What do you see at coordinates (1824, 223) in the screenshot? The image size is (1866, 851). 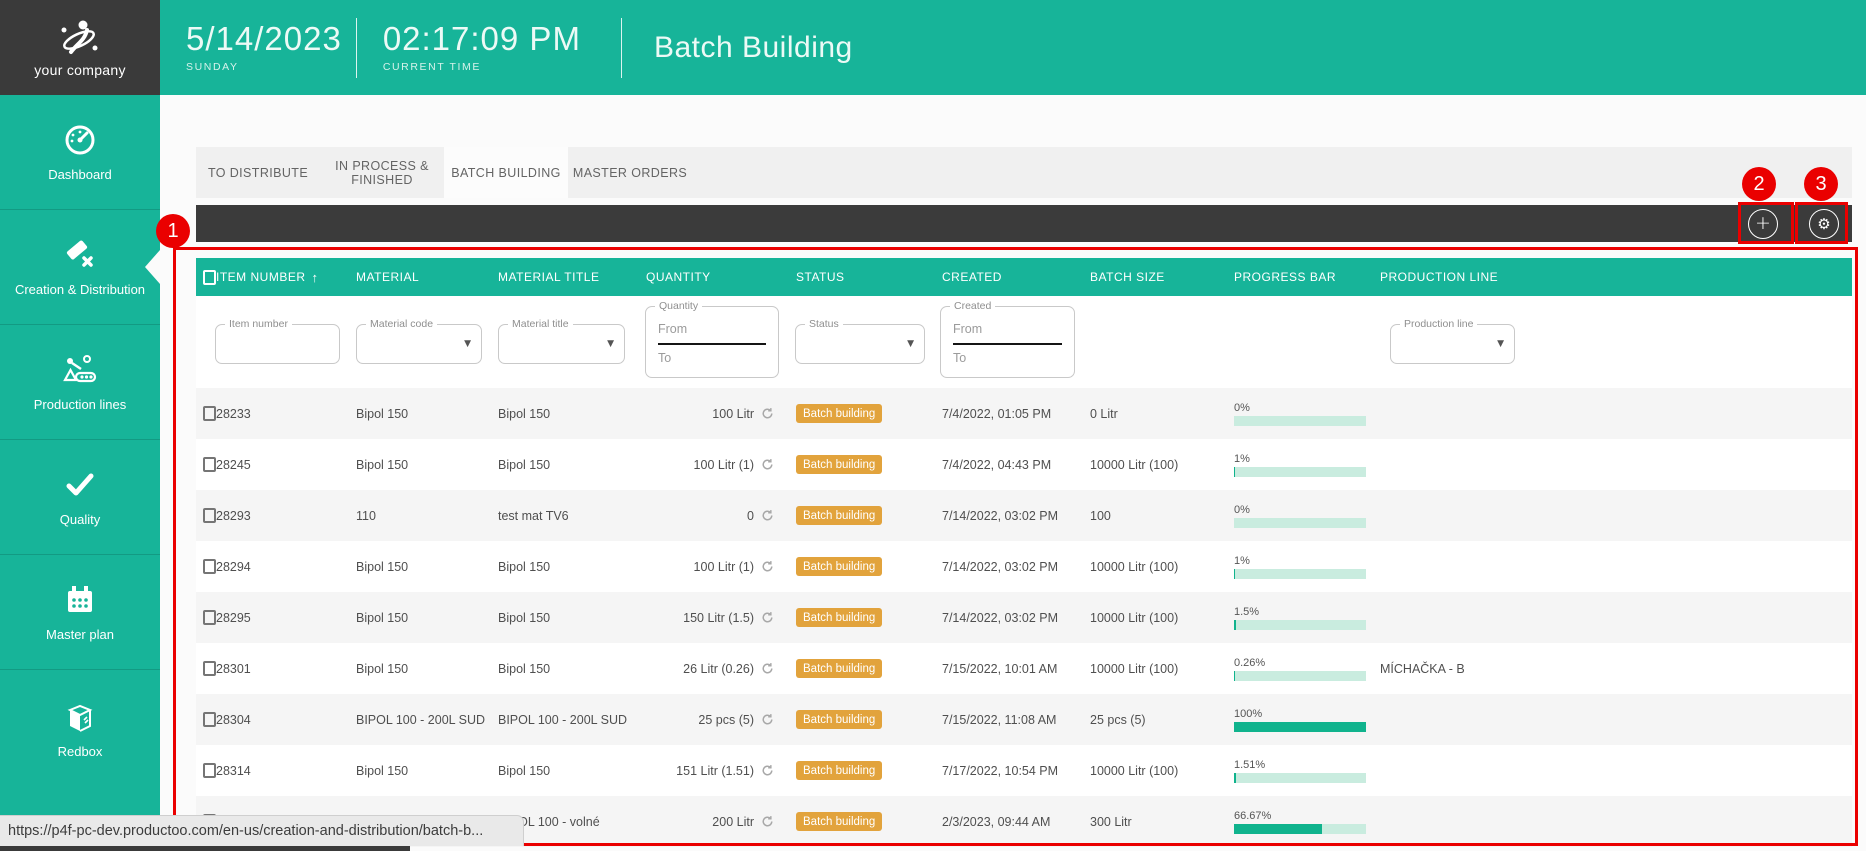 I see `settings-button: ⚙` at bounding box center [1824, 223].